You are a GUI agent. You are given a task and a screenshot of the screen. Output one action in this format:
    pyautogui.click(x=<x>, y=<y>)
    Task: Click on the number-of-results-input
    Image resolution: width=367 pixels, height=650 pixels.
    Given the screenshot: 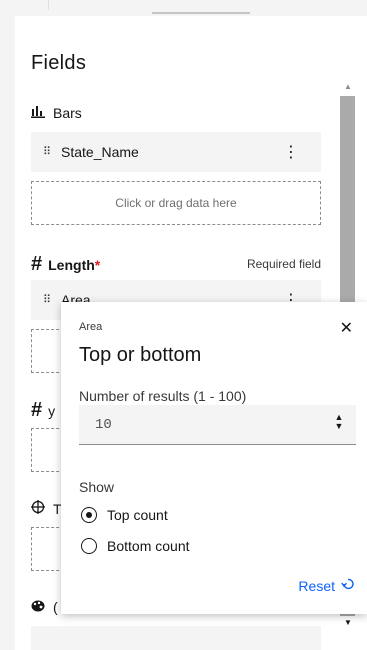 What is the action you would take?
    pyautogui.click(x=217, y=425)
    